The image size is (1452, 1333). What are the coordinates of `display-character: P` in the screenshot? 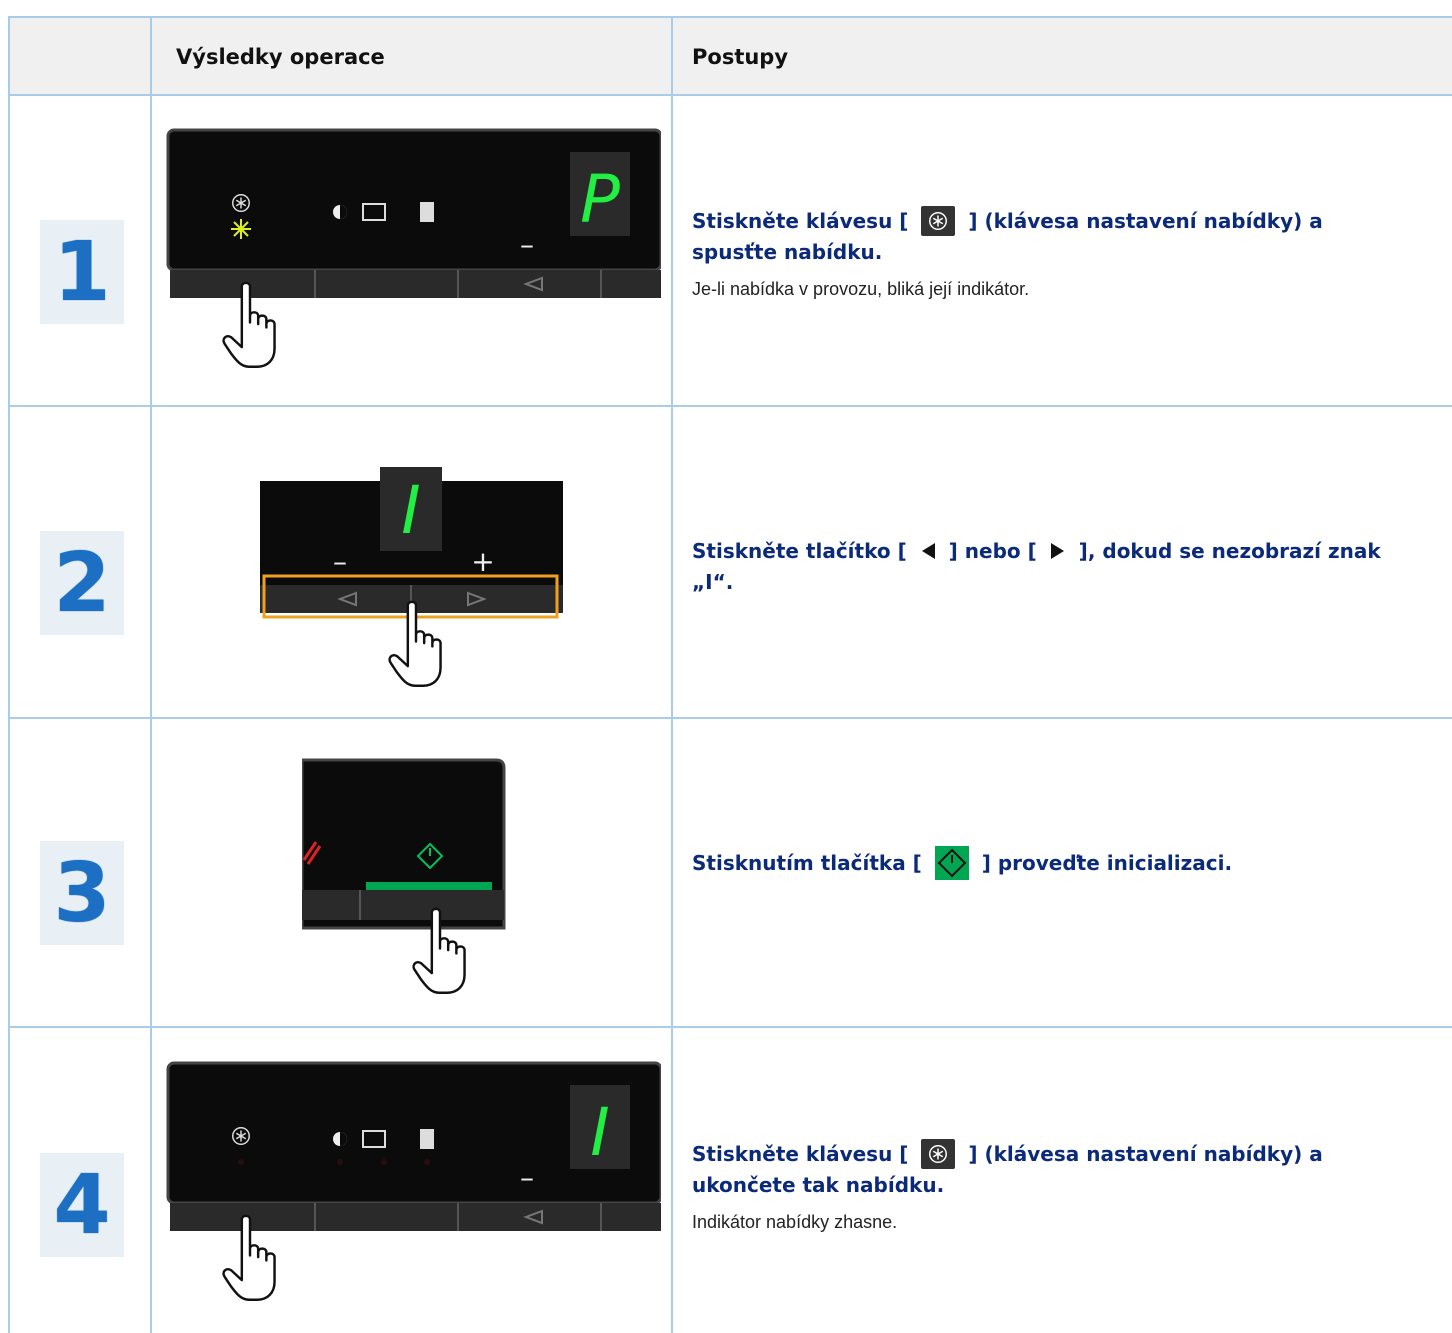 It's located at (600, 199).